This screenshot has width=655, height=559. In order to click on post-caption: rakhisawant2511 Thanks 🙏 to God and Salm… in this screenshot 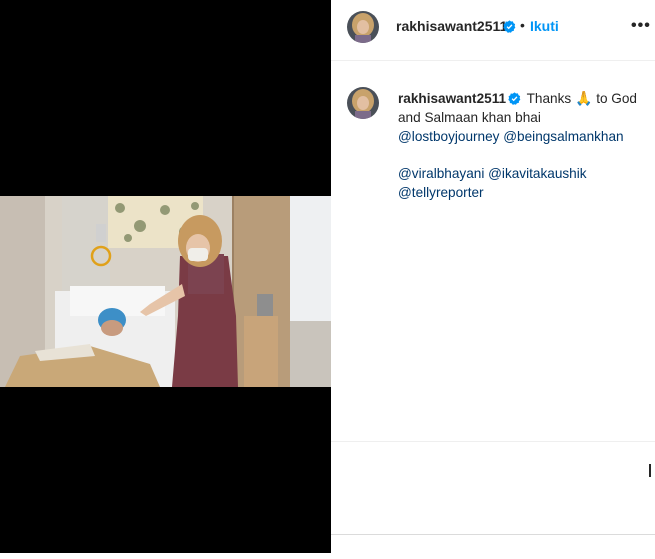, I will do `click(520, 145)`.